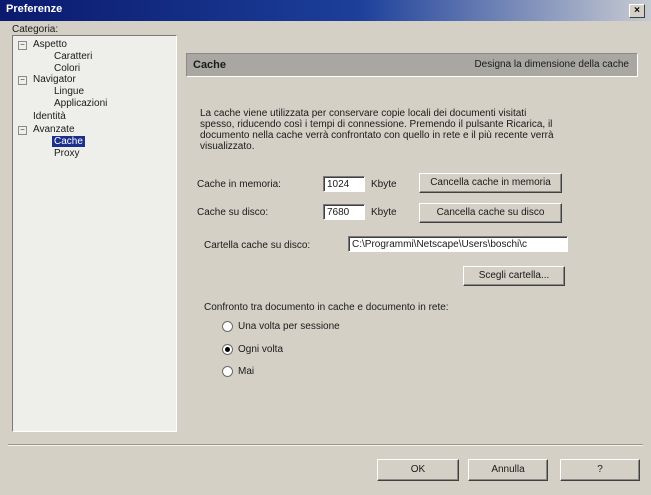 This screenshot has height=495, width=651. I want to click on tree-item-identita: Identità, so click(49, 116).